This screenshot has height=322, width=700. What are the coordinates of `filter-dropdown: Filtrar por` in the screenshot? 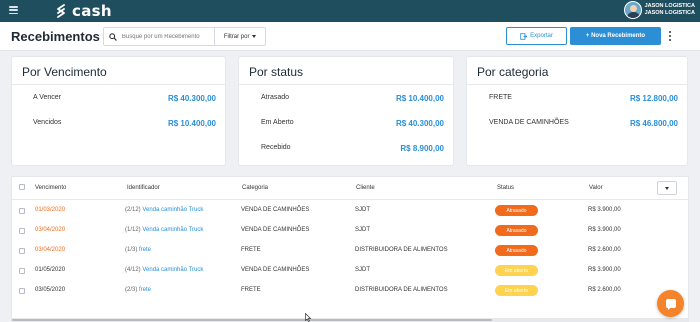 It's located at (239, 36).